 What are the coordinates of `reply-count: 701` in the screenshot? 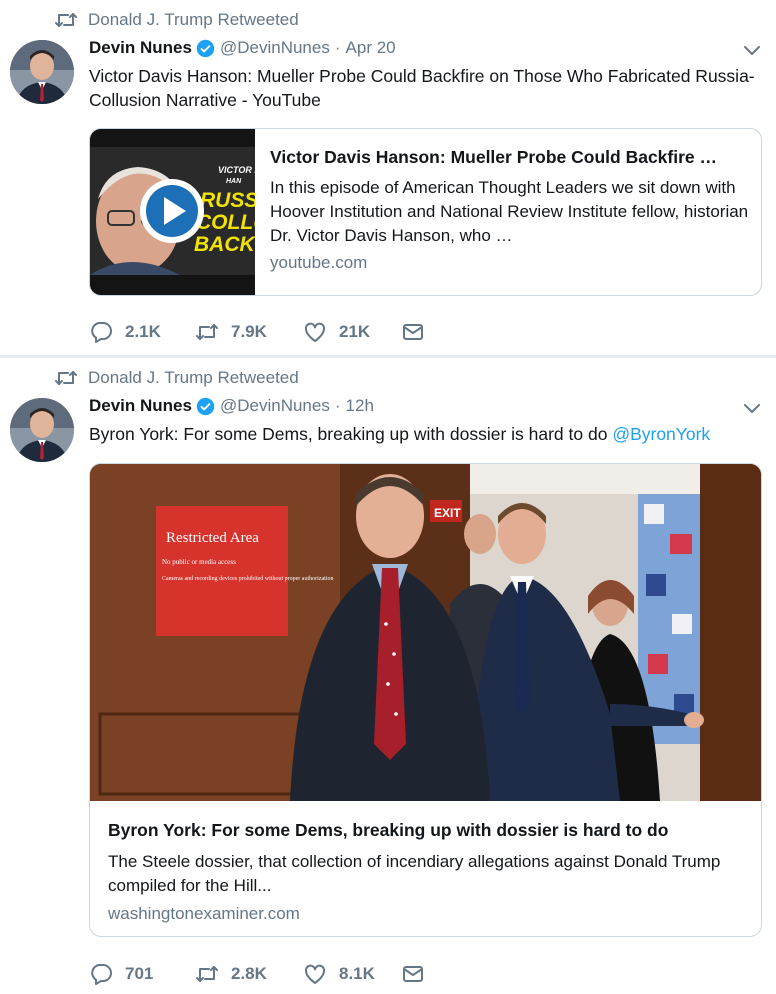 It's located at (139, 973).